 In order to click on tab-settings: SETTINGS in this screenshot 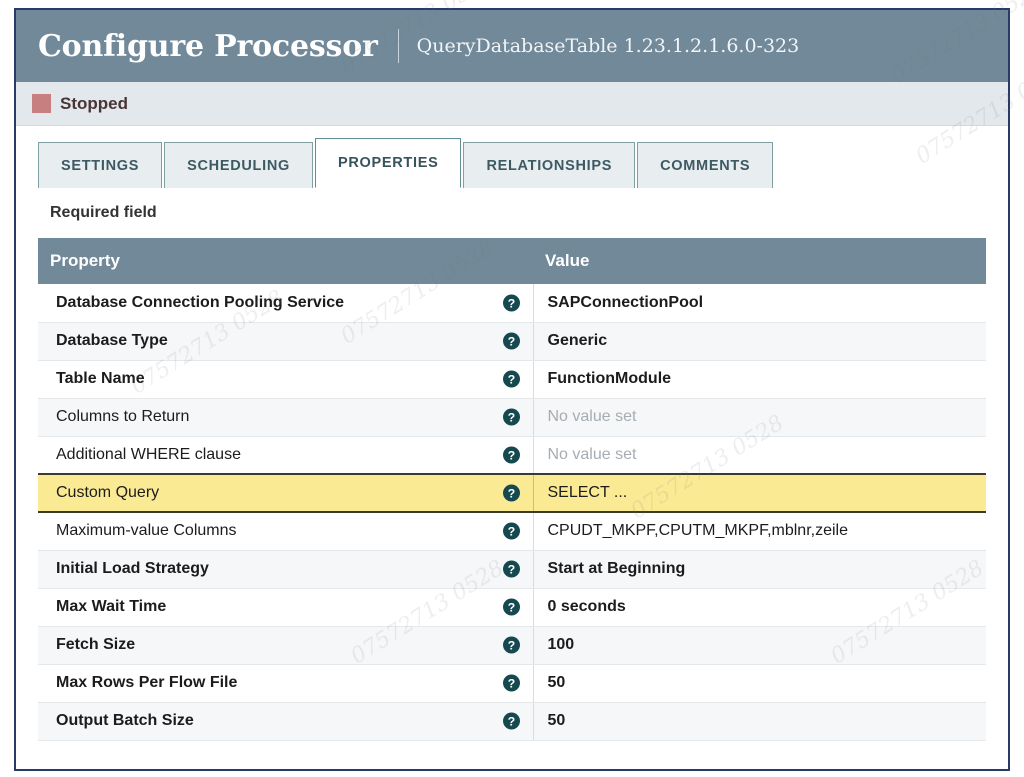, I will do `click(100, 165)`.